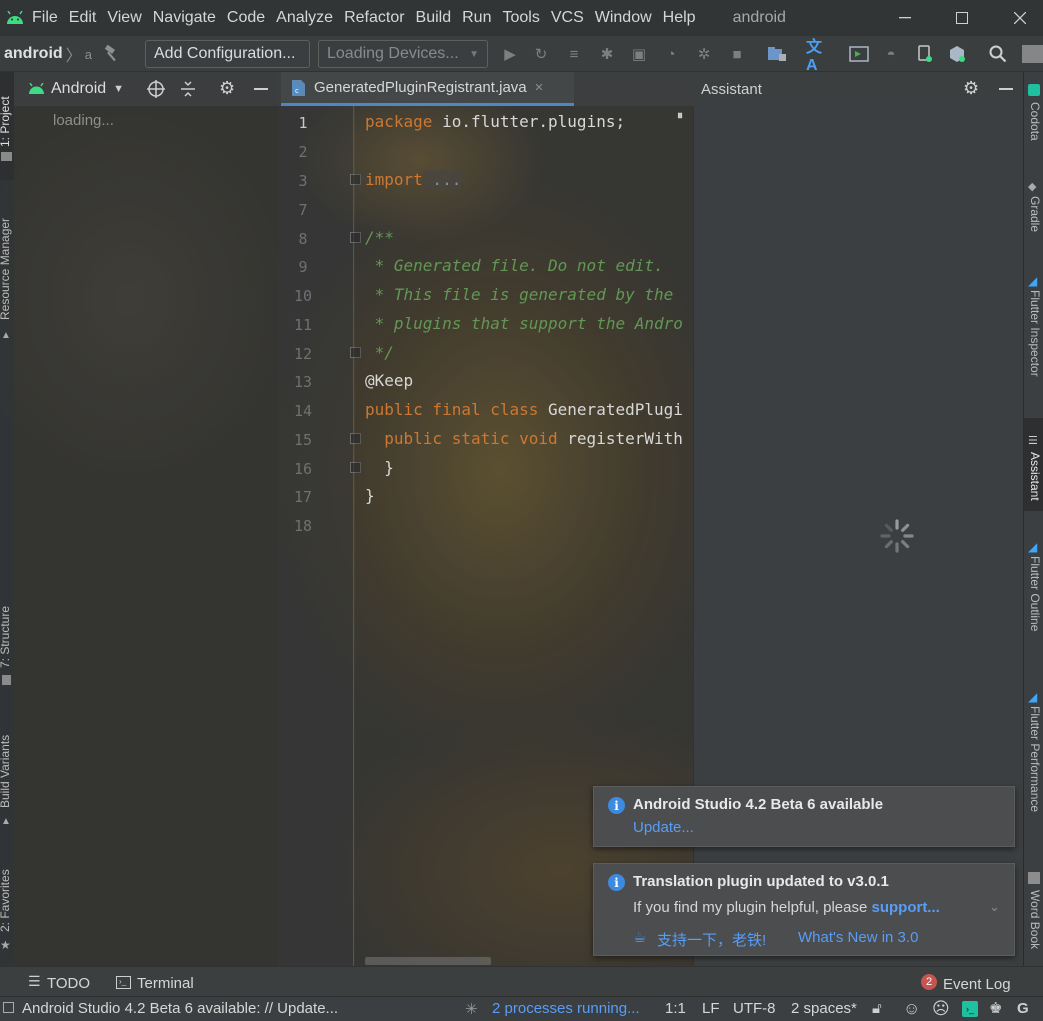 This screenshot has width=1043, height=1021. Describe the element at coordinates (962, 18) in the screenshot. I see `maximize-button` at that location.